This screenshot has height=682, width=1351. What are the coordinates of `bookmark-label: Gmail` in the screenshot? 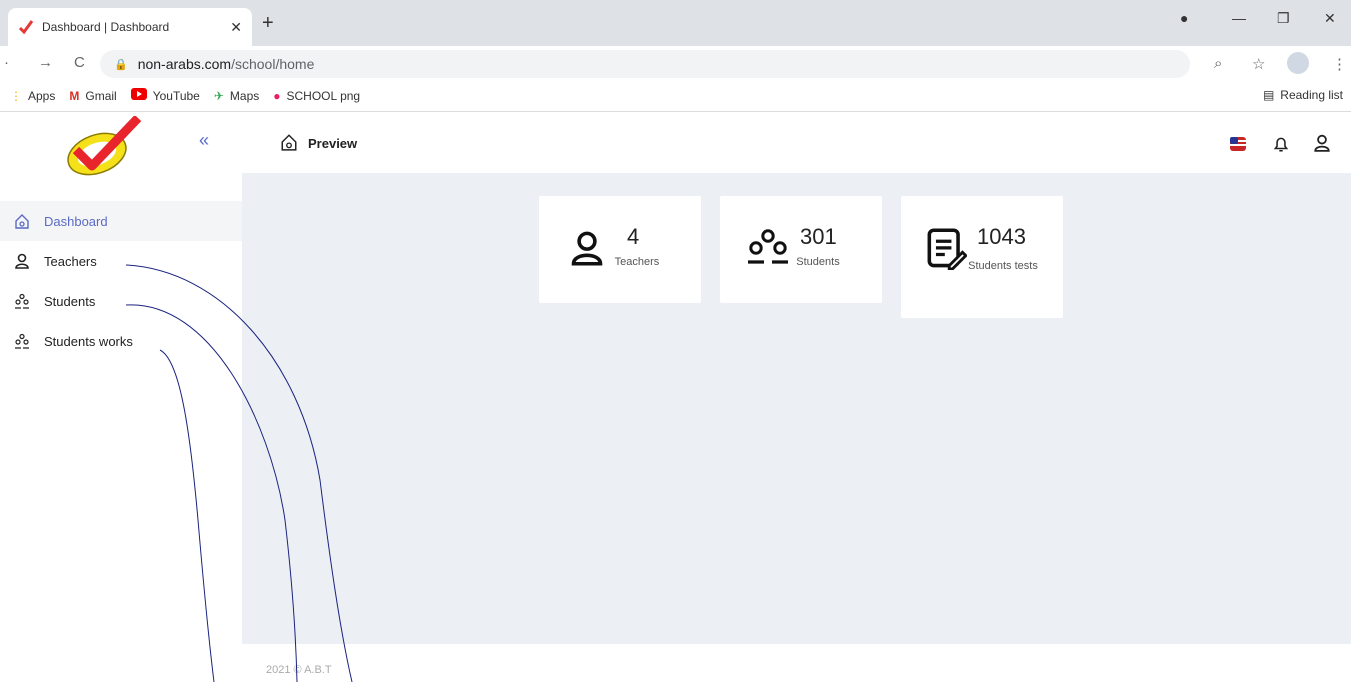 It's located at (101, 95).